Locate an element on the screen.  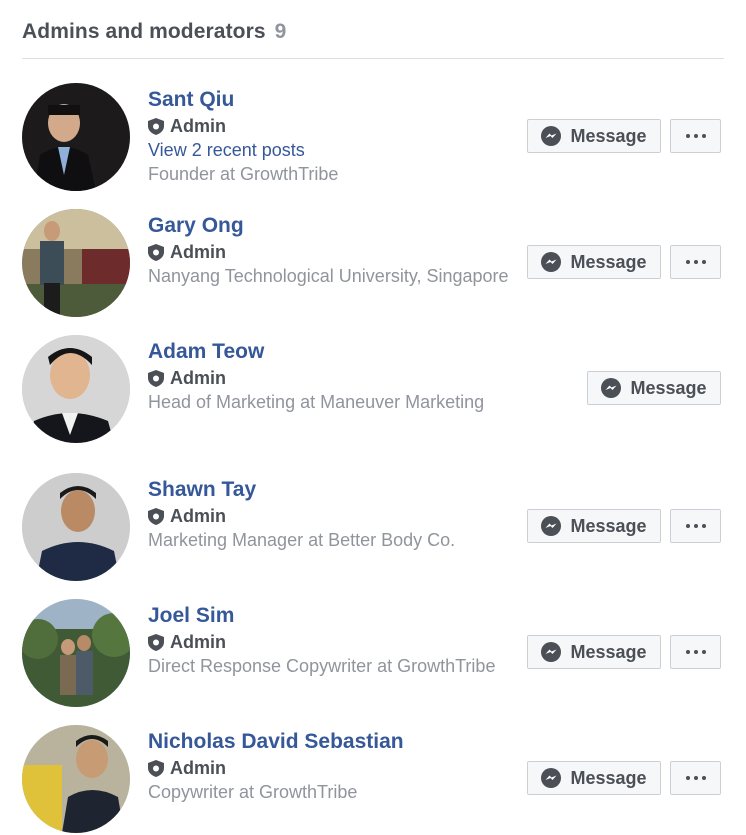
member-detail: Head of Marketing at Maneuver Marketing is located at coordinates (316, 402).